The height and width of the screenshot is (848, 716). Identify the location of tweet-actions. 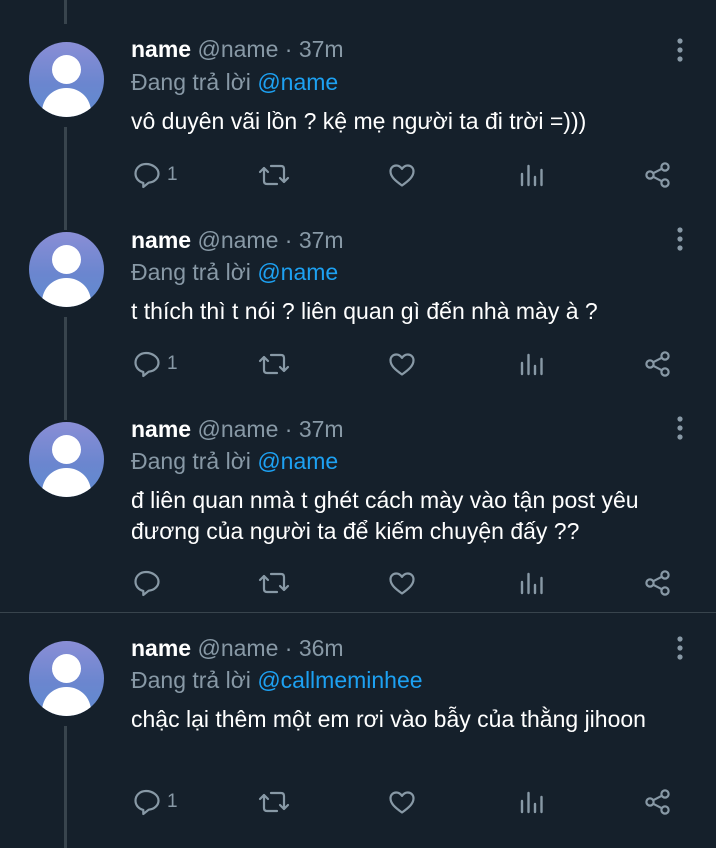
(411, 583).